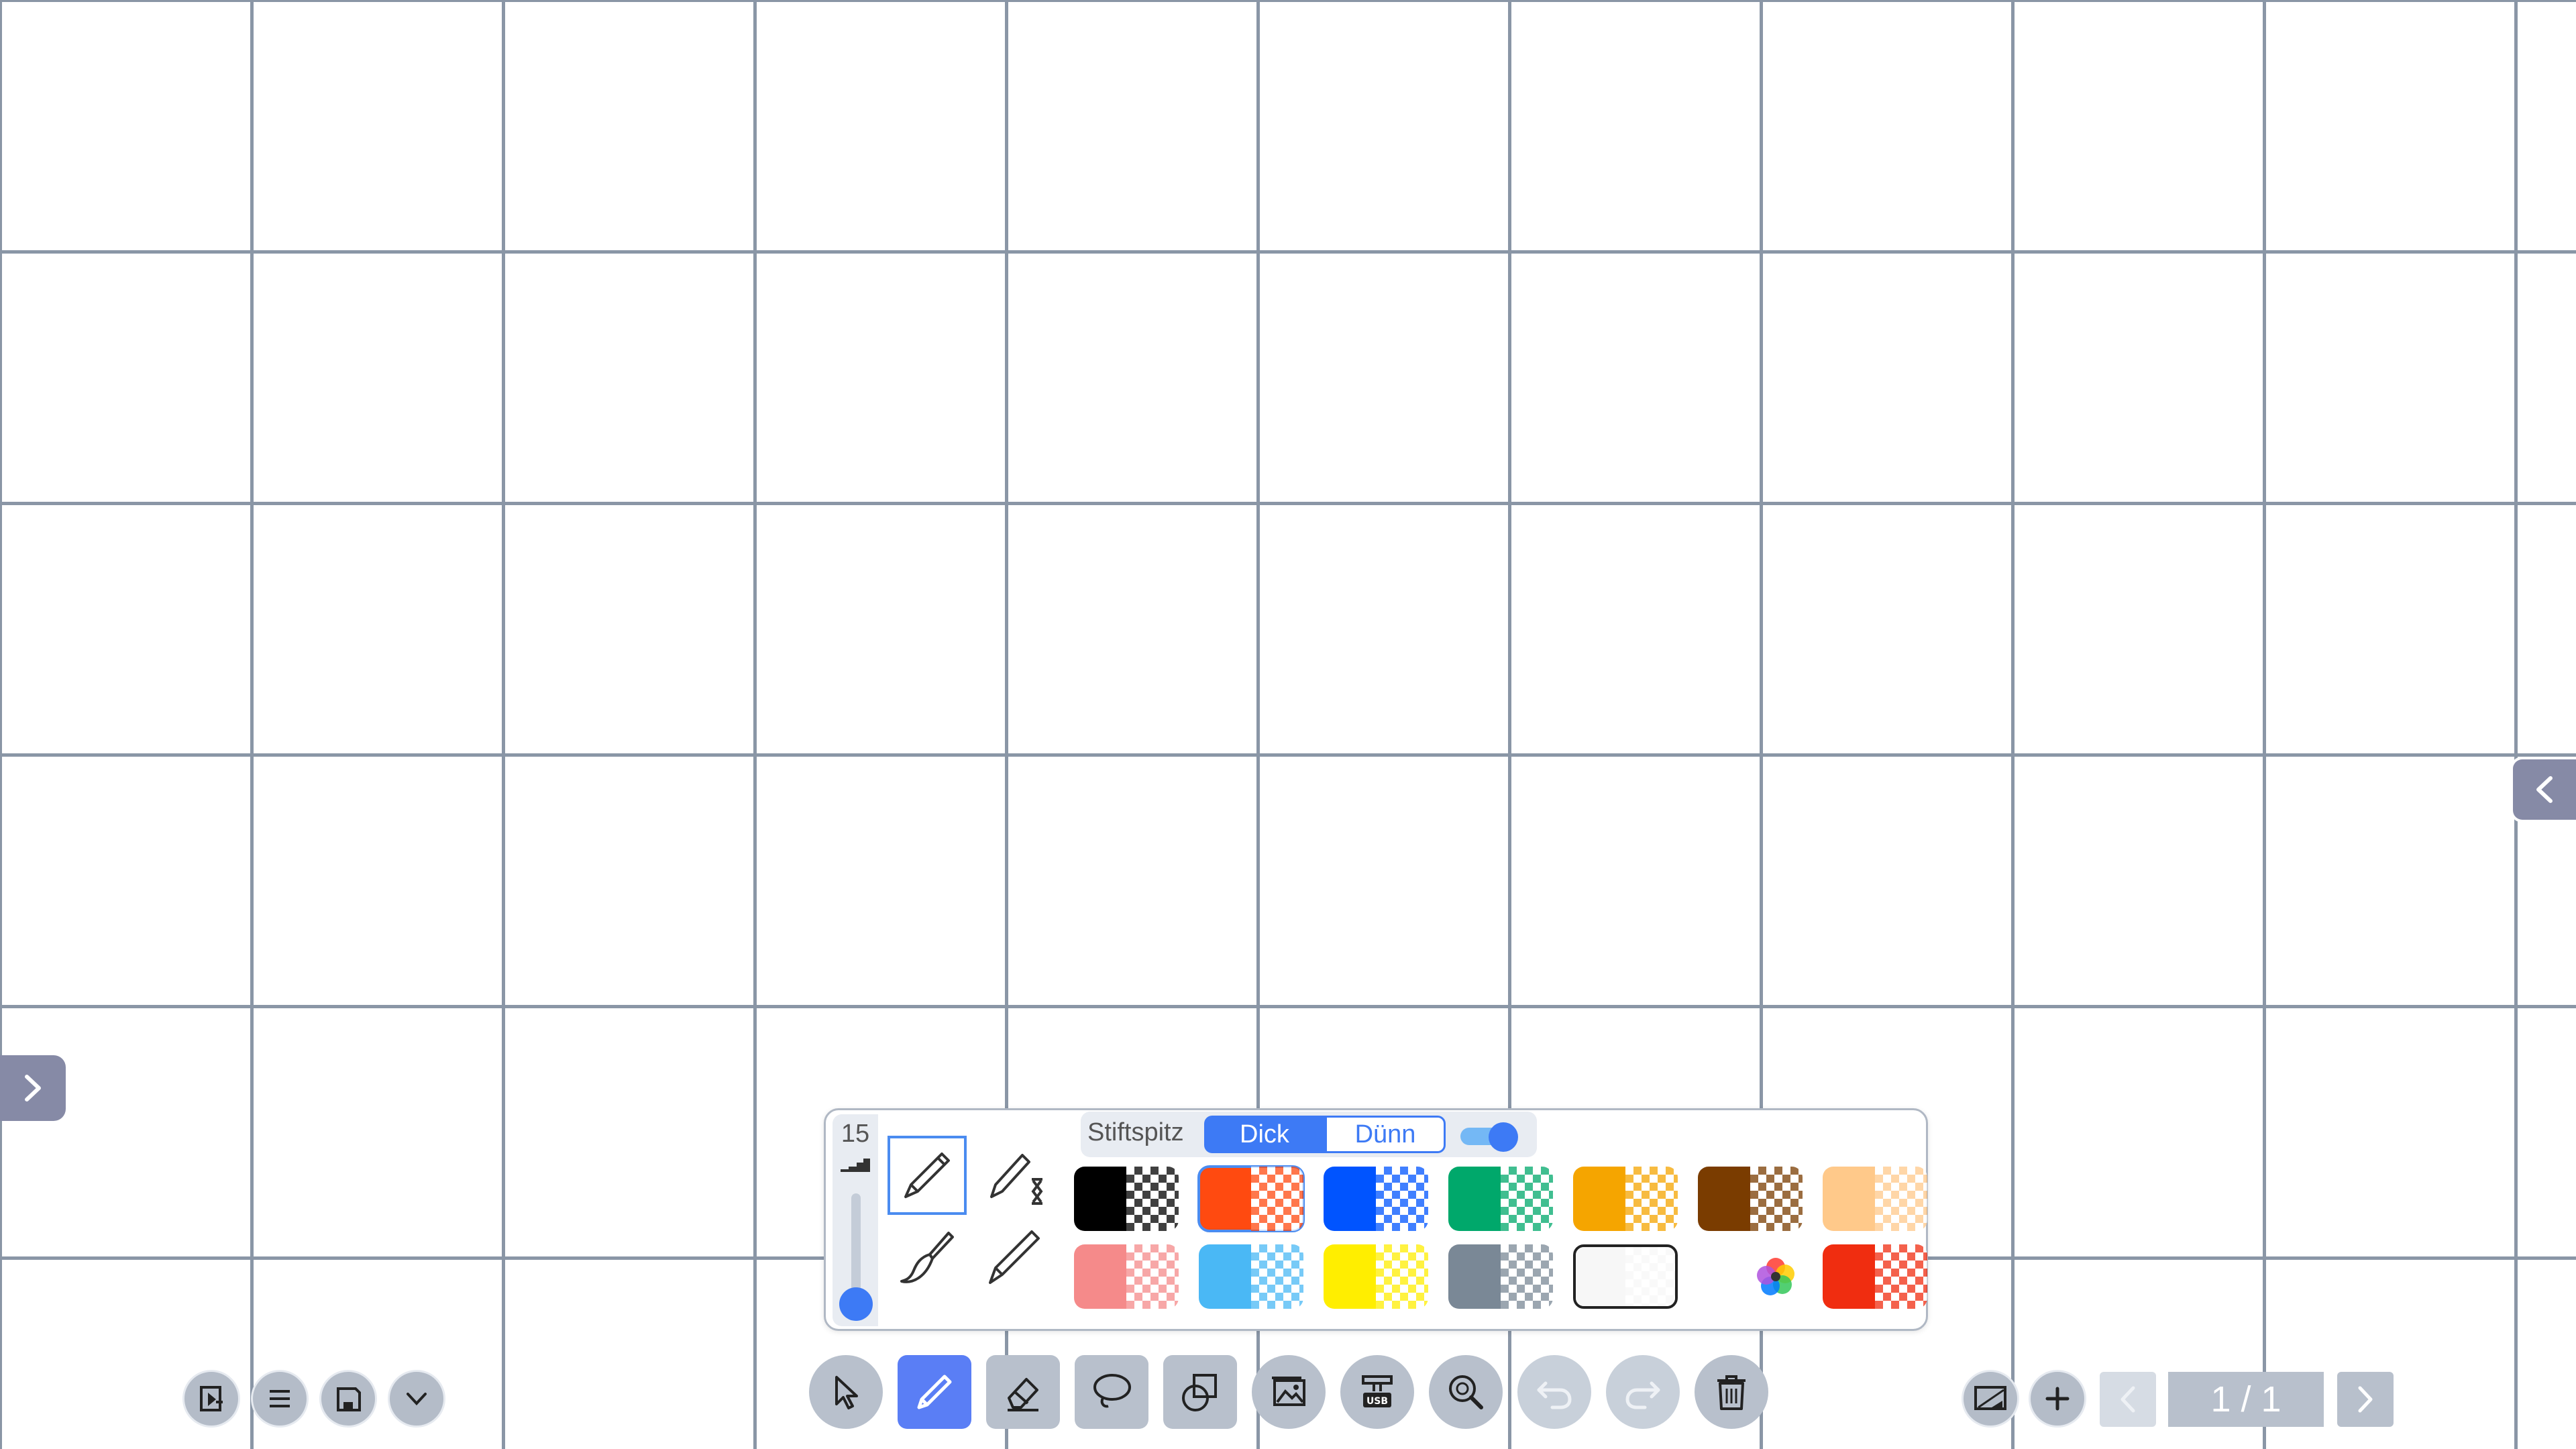  Describe the element at coordinates (1264, 1134) in the screenshot. I see `tip-option-thick: Dick` at that location.